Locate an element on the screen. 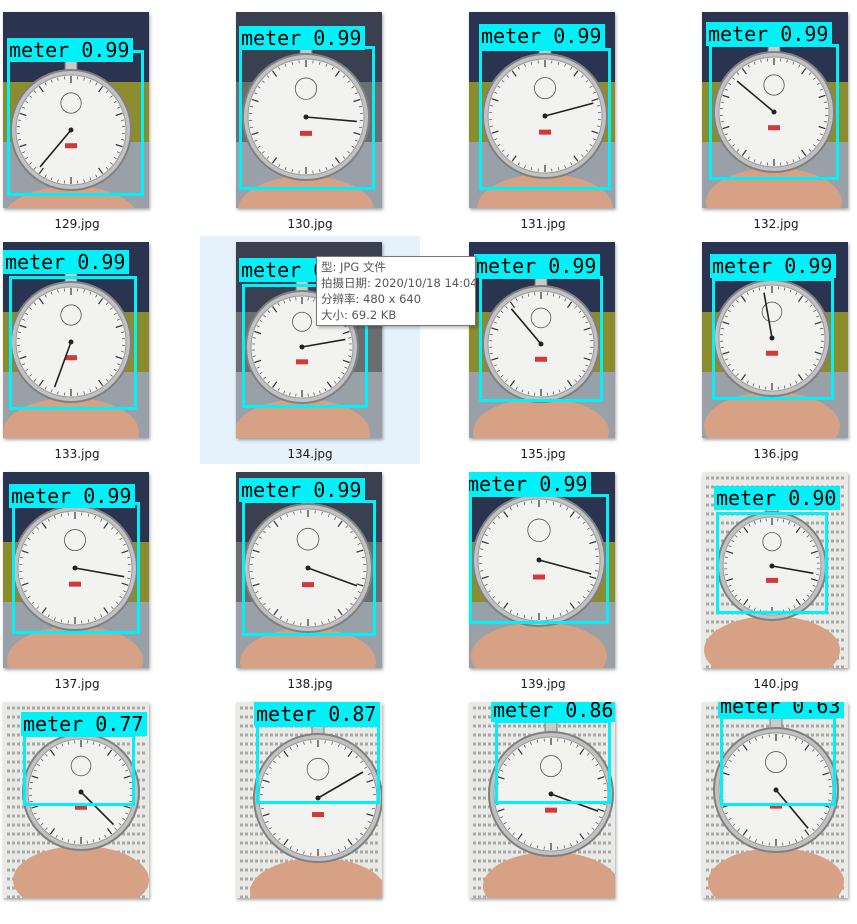 The width and height of the screenshot is (857, 924). file-tile: meter 0.99 138.jpg is located at coordinates (310, 580).